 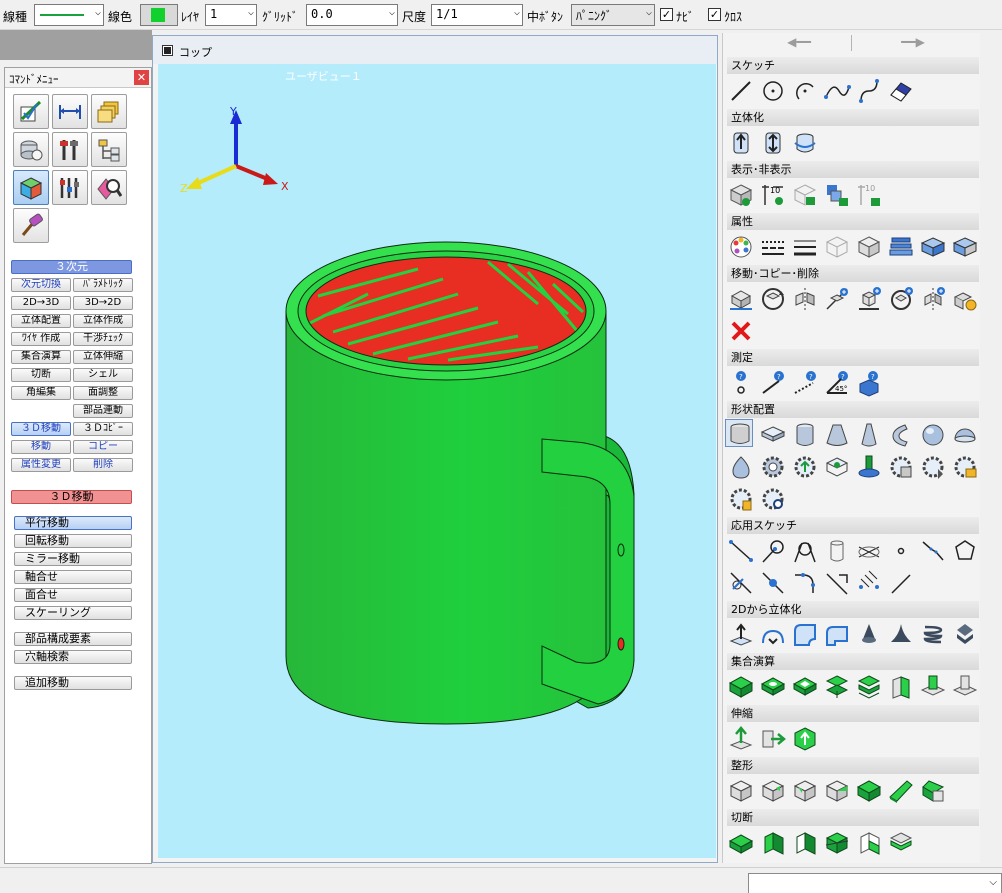 What do you see at coordinates (41, 447) in the screenshot?
I see `cmd-move: 移動` at bounding box center [41, 447].